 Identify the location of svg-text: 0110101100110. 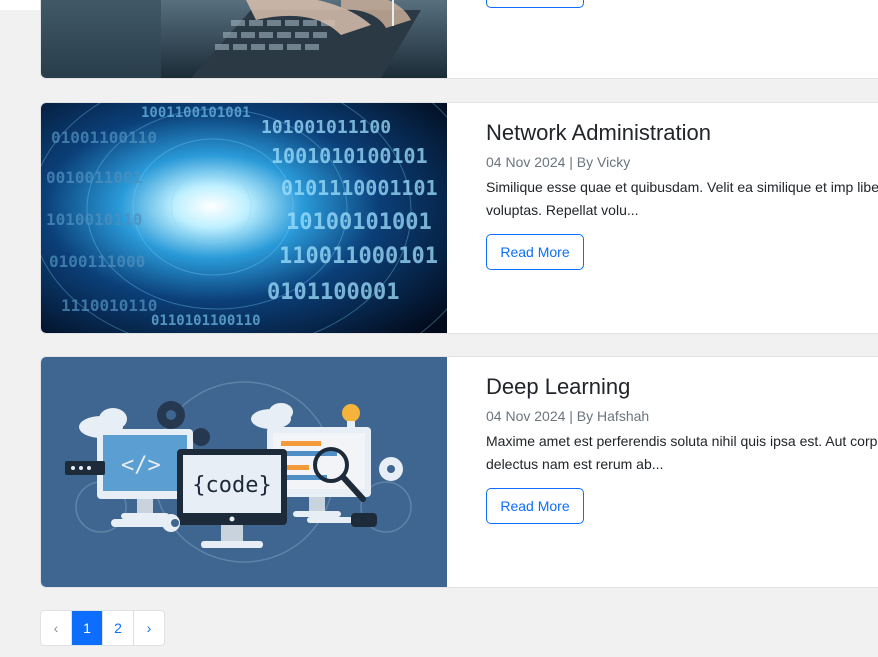
(206, 321).